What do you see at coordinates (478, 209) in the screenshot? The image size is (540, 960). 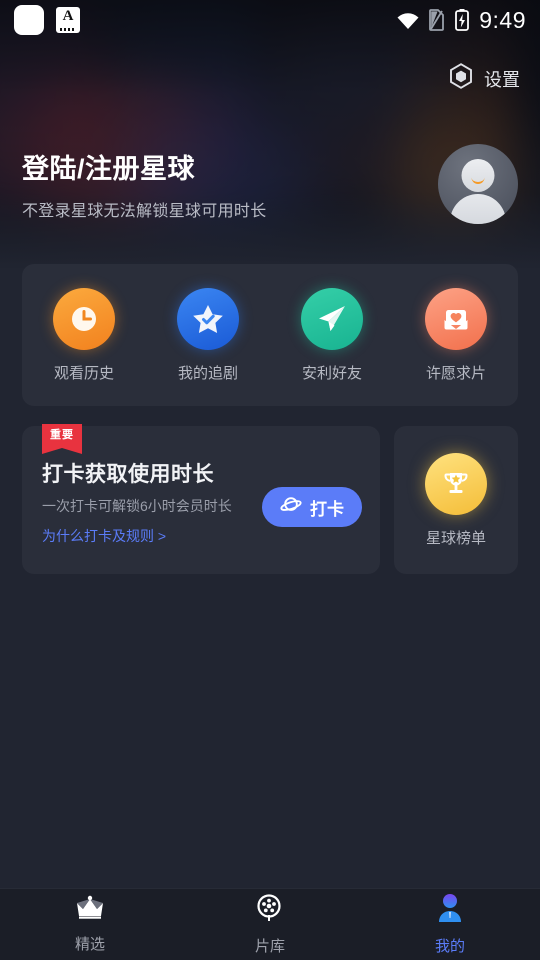 I see `avatar-body` at bounding box center [478, 209].